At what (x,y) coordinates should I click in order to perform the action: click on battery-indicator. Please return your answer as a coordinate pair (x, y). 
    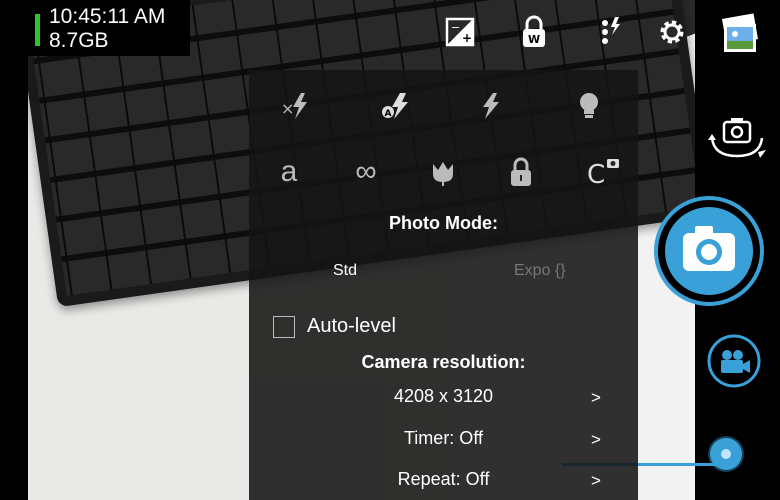
    Looking at the image, I should click on (37, 30).